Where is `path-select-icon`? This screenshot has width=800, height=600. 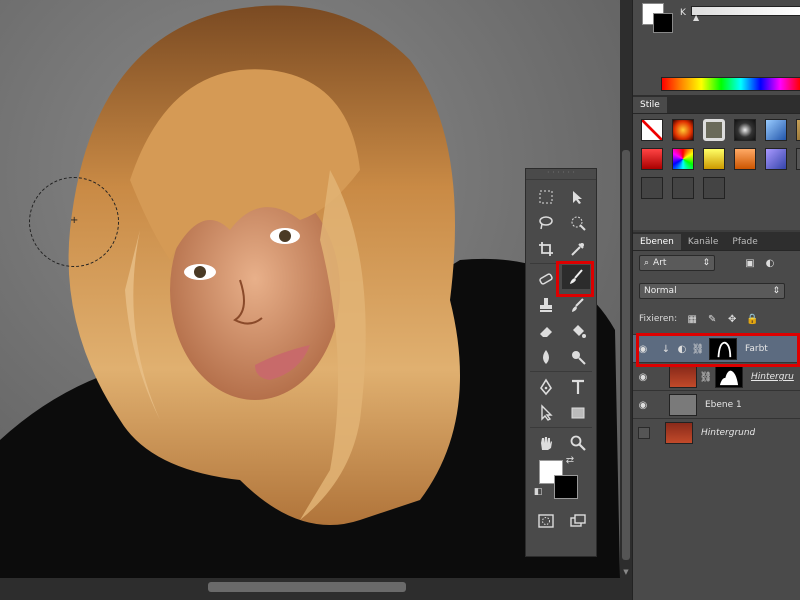 path-select-icon is located at coordinates (547, 412).